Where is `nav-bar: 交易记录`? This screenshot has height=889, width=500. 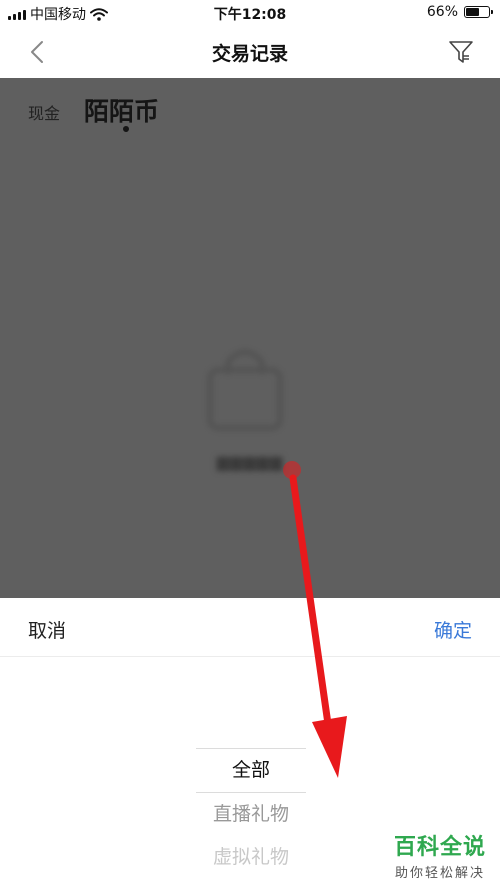 nav-bar: 交易记录 is located at coordinates (250, 52).